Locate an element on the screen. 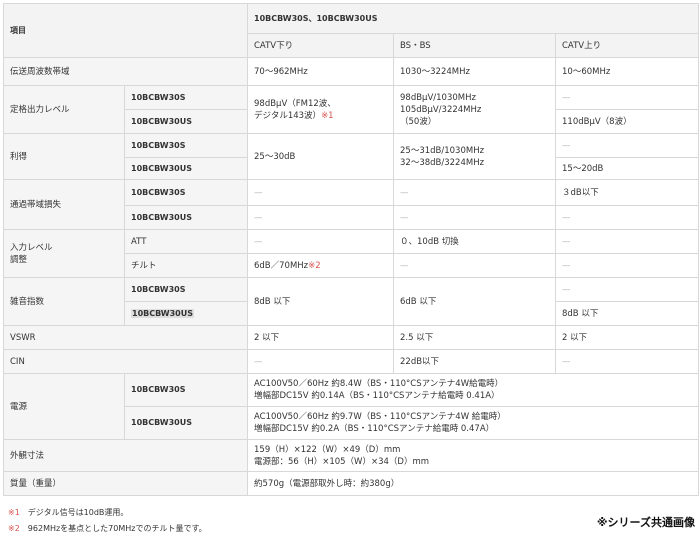  tilt-catv-down: 6dB／70MHz※2 is located at coordinates (320, 265).